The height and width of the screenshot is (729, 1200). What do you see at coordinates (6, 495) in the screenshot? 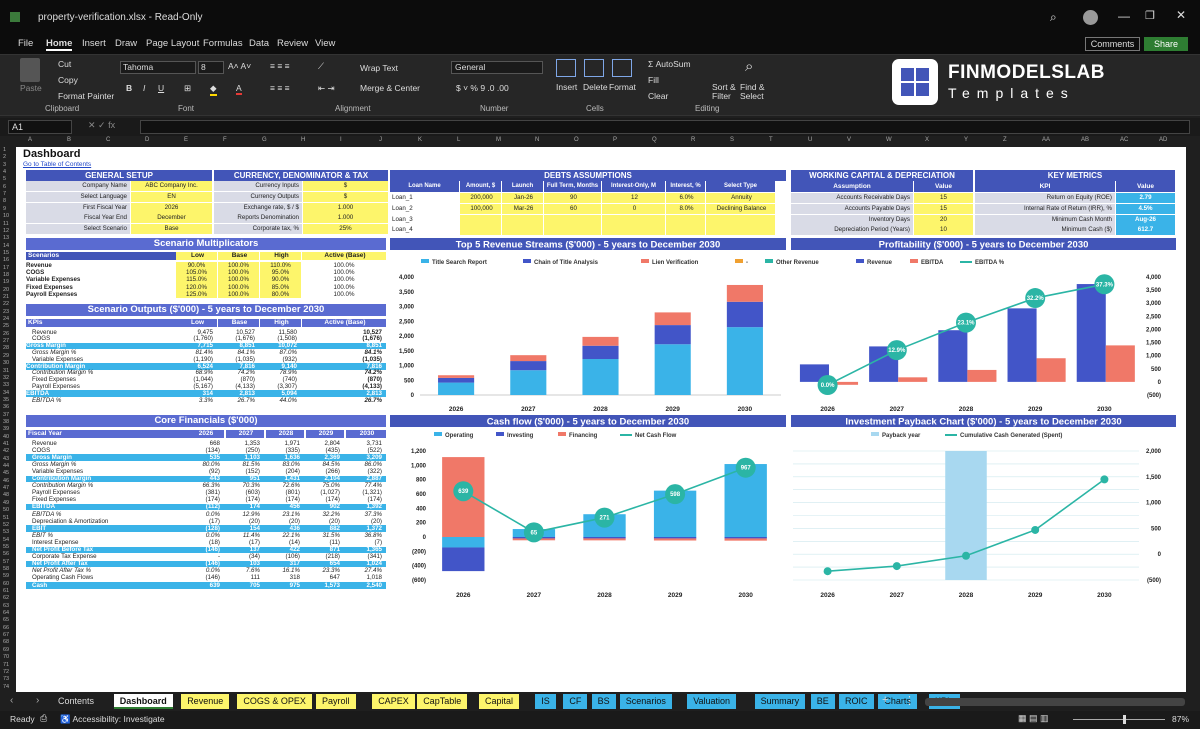
I see `row-header: 48` at bounding box center [6, 495].